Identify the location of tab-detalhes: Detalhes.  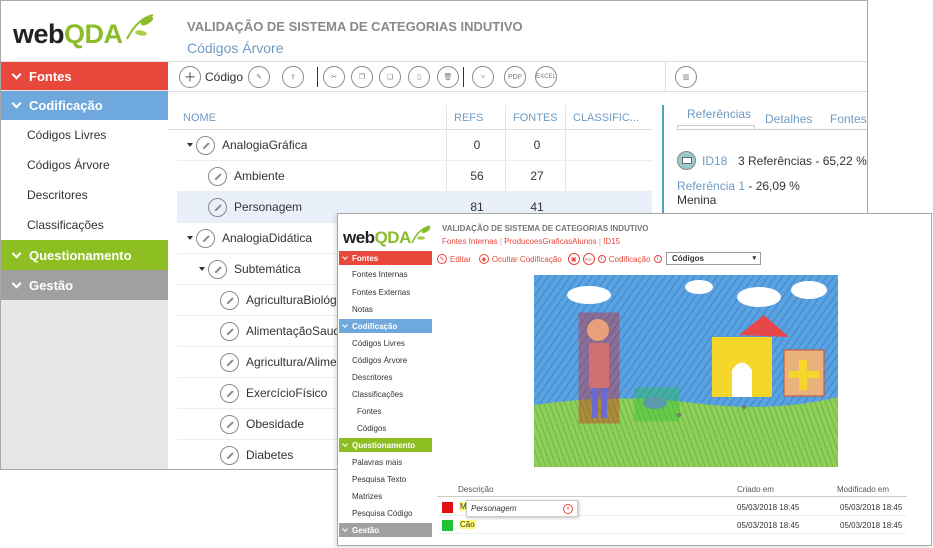
(788, 119).